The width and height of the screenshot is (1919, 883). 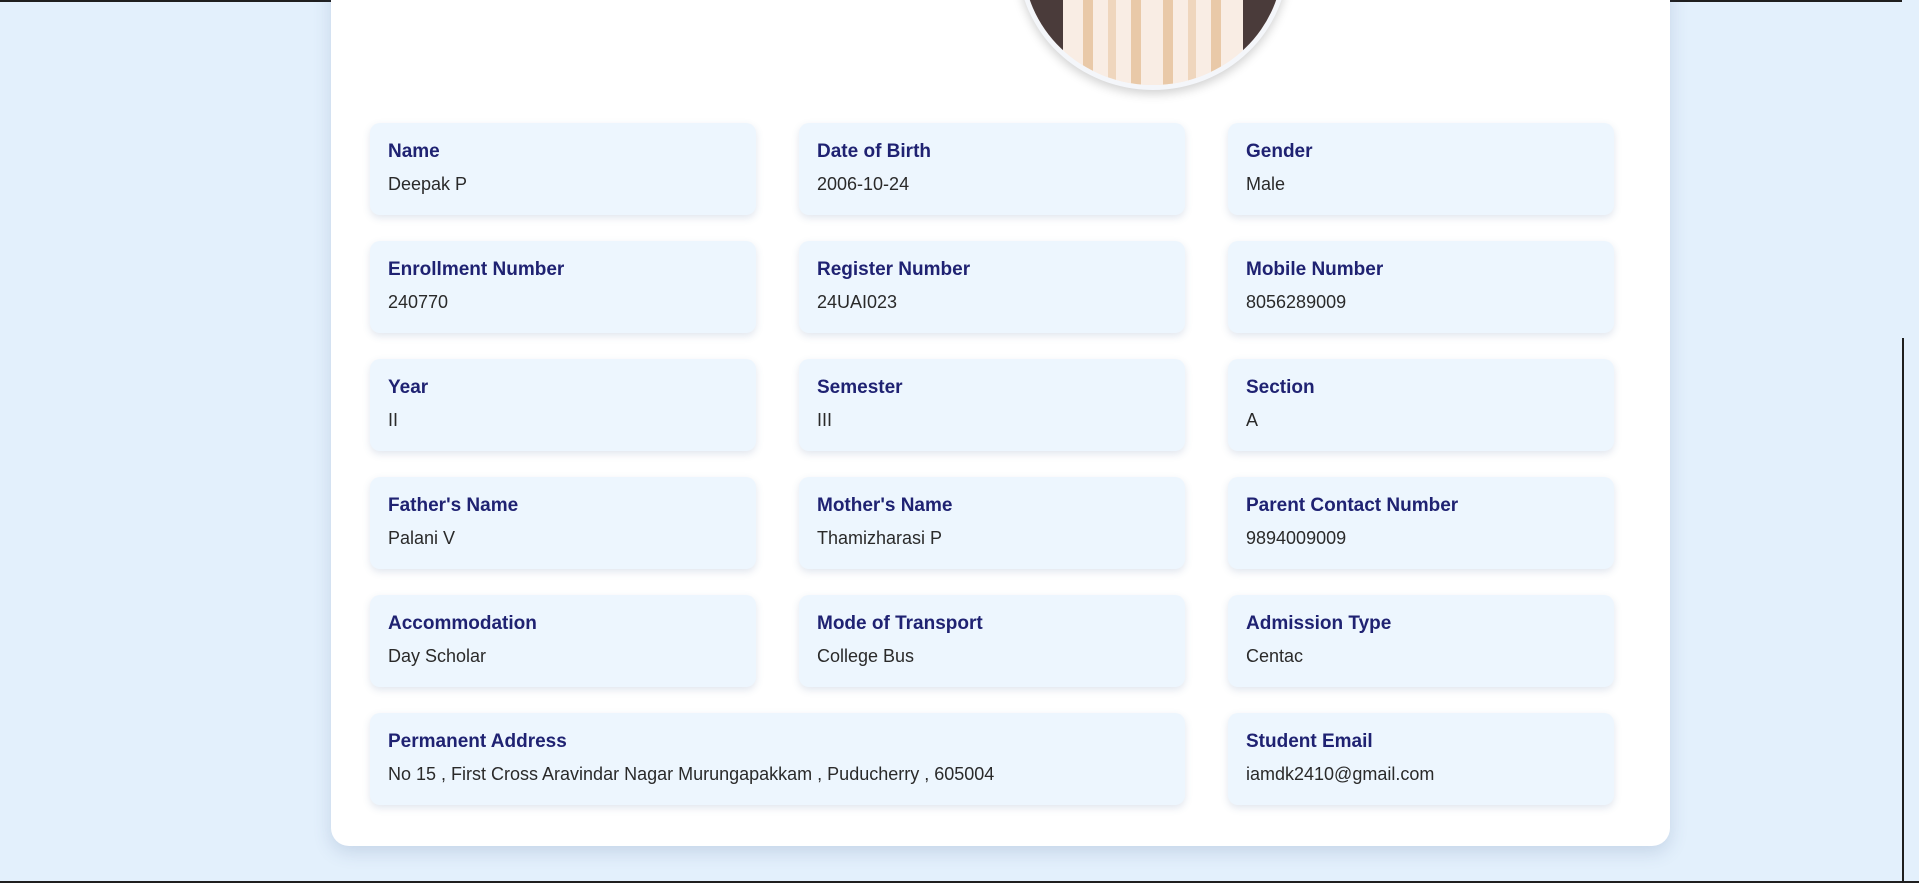 What do you see at coordinates (1266, 184) in the screenshot?
I see `field-value: Male` at bounding box center [1266, 184].